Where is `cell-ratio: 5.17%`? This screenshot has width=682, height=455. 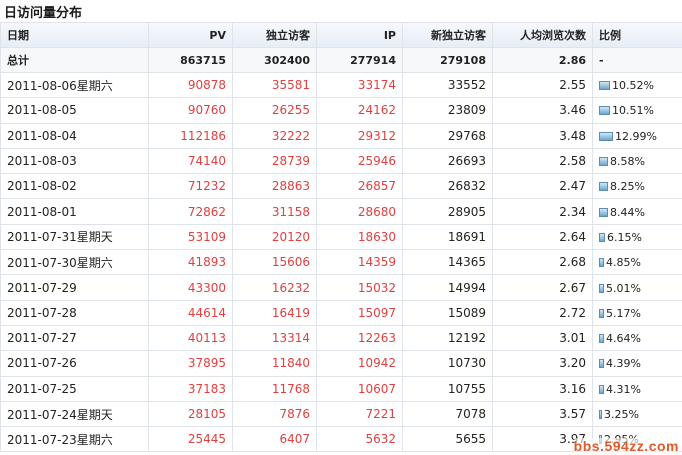
cell-ratio: 5.17% is located at coordinates (637, 312).